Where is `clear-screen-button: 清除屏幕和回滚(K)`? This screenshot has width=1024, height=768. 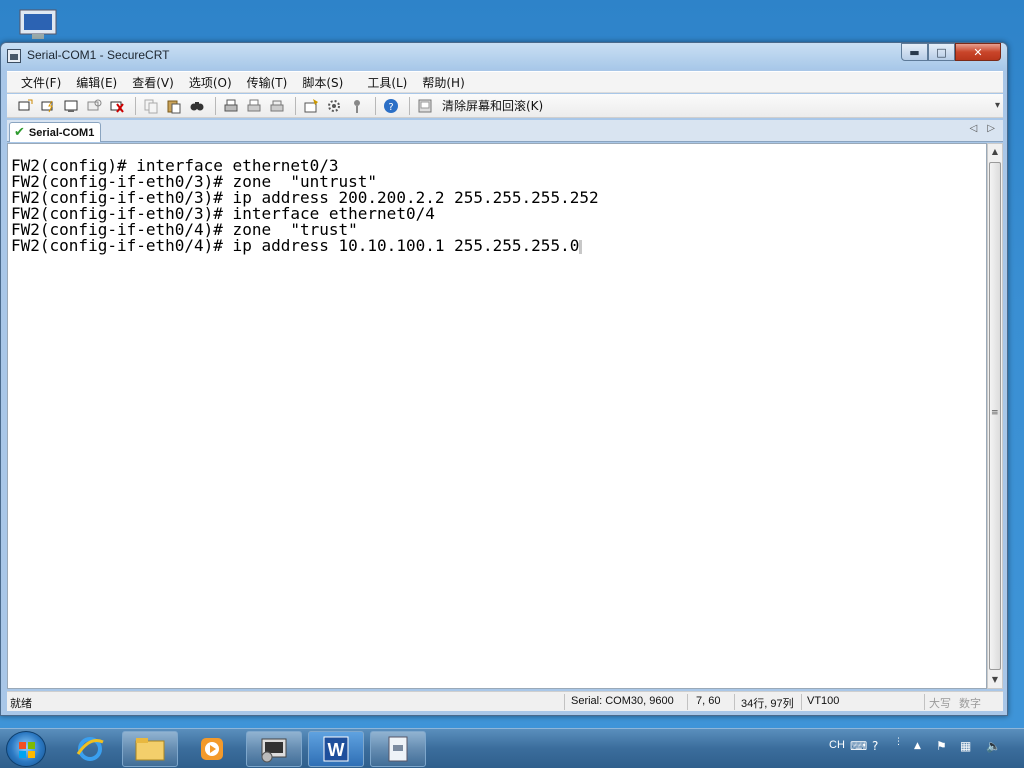 clear-screen-button: 清除屏幕和回滚(K) is located at coordinates (492, 105).